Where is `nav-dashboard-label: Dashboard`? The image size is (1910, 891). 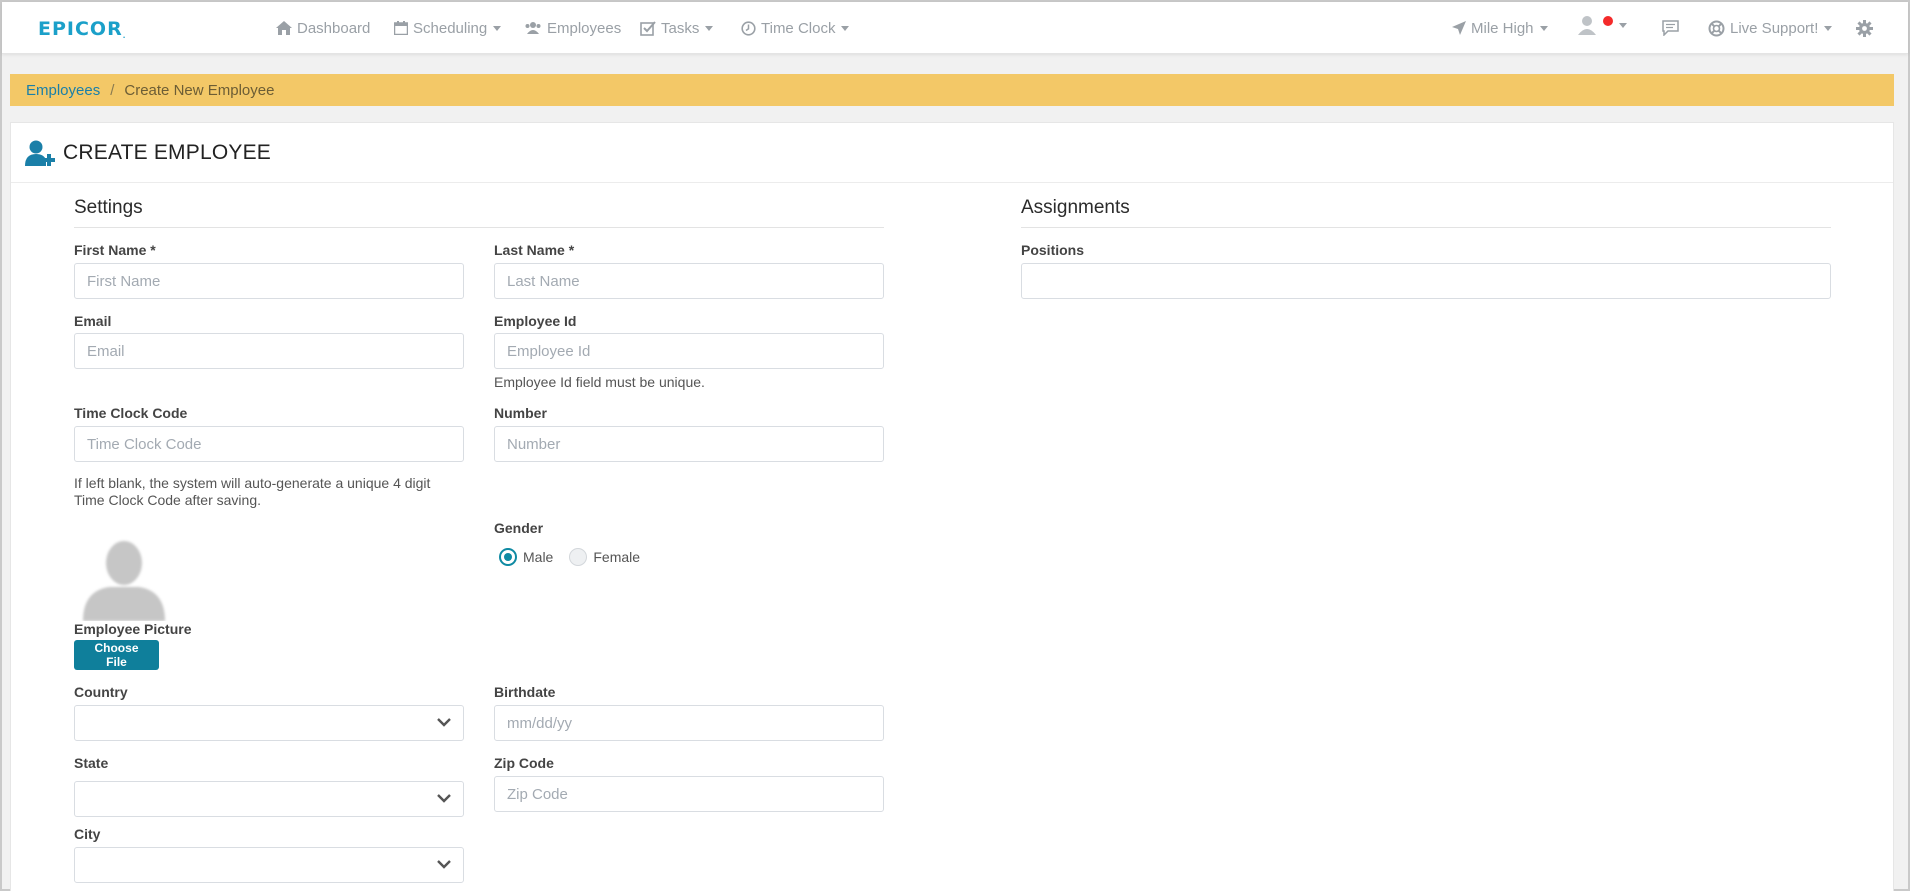
nav-dashboard-label: Dashboard is located at coordinates (334, 28).